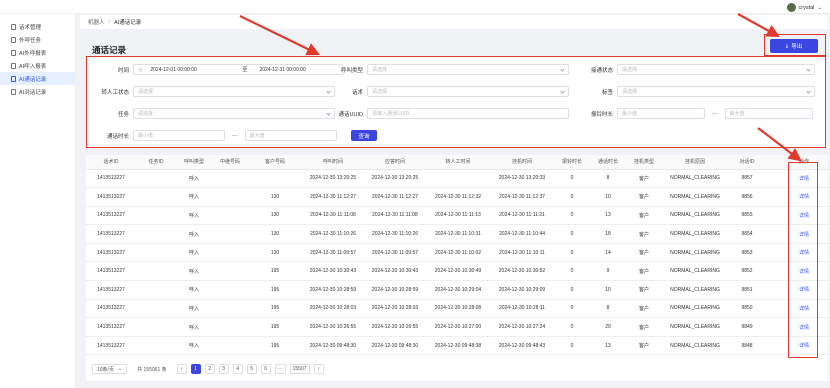 This screenshot has height=388, width=830. What do you see at coordinates (37, 78) in the screenshot?
I see `sidebar-item-call-records: AI通话记录` at bounding box center [37, 78].